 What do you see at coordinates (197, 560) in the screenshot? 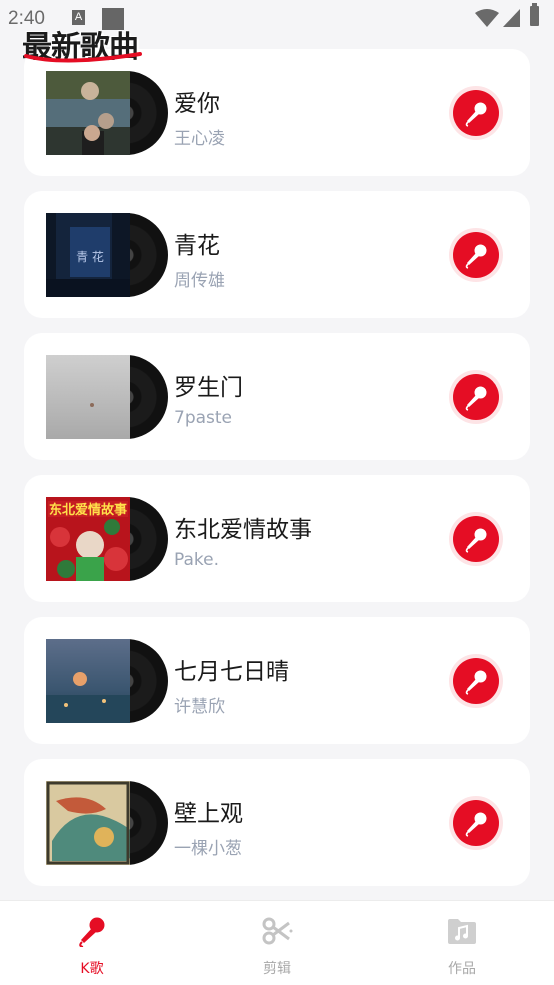
I see `song-artist: Pake.` at bounding box center [197, 560].